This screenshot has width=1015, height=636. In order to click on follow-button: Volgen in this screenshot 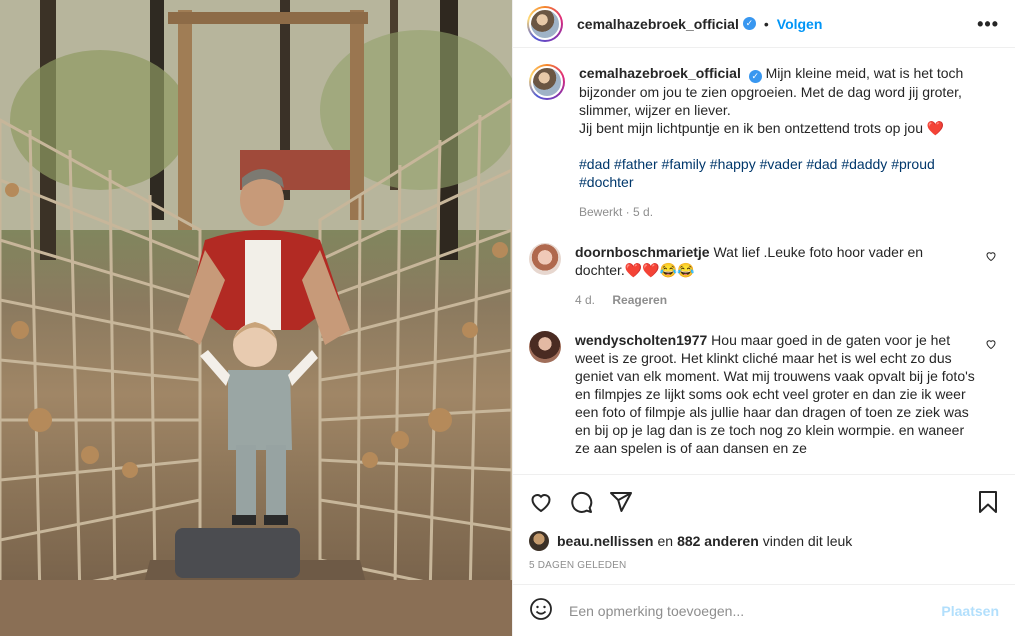, I will do `click(800, 24)`.